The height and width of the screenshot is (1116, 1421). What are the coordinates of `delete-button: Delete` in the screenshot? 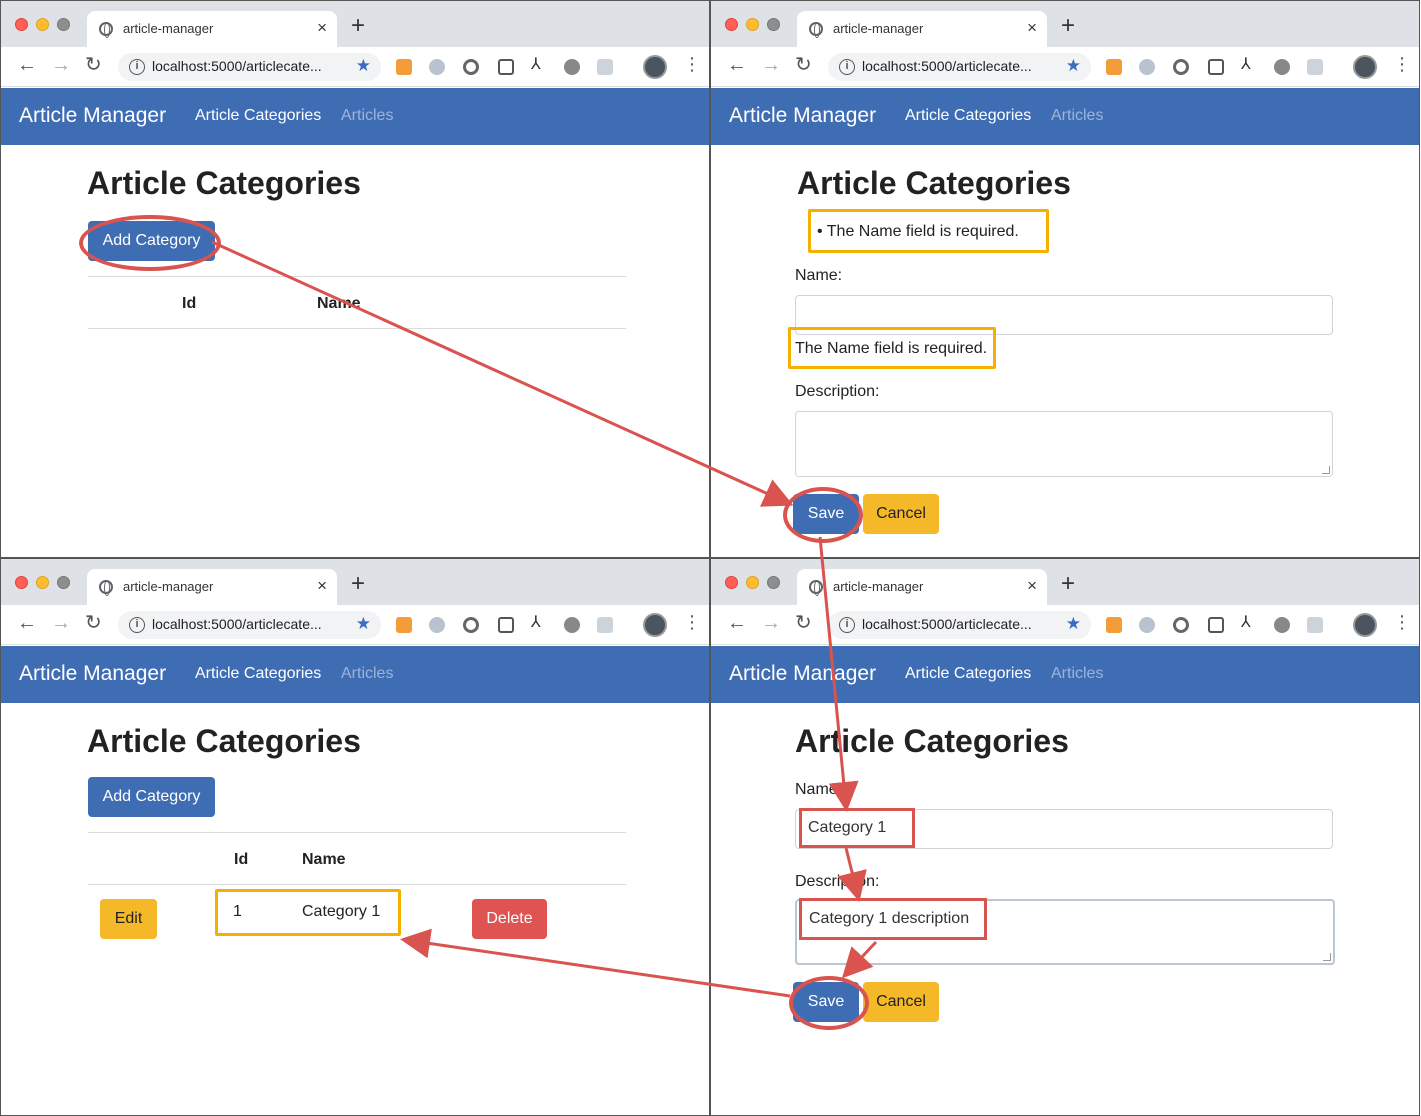 It's located at (509, 919).